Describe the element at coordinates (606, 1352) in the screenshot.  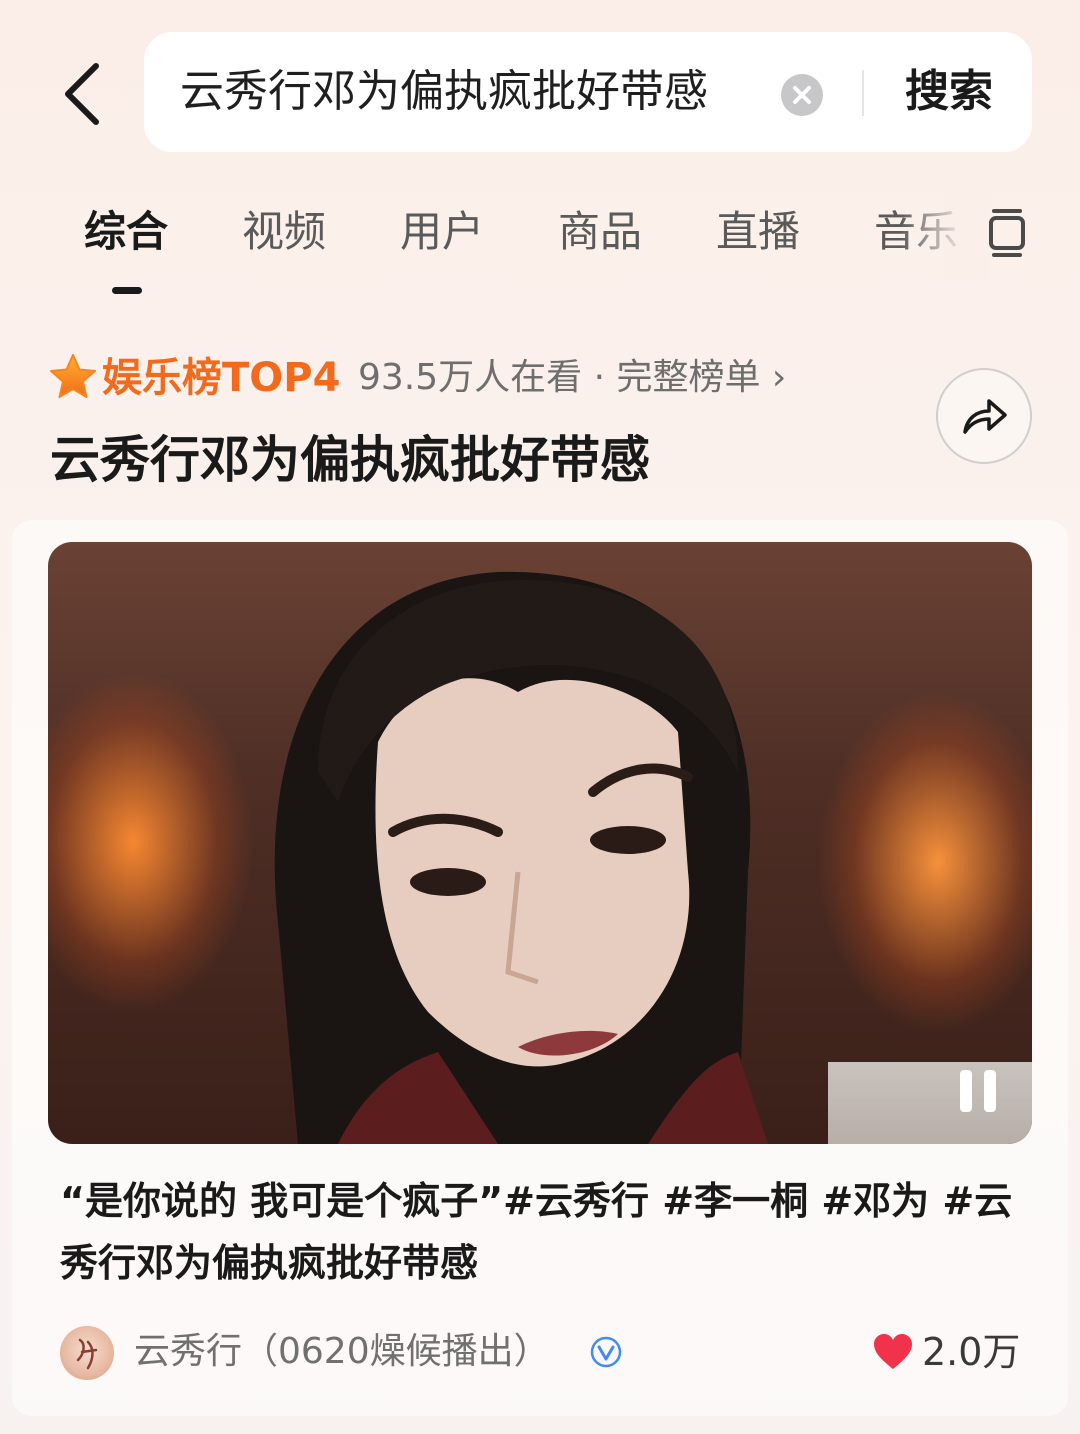
I see `verified-icon` at that location.